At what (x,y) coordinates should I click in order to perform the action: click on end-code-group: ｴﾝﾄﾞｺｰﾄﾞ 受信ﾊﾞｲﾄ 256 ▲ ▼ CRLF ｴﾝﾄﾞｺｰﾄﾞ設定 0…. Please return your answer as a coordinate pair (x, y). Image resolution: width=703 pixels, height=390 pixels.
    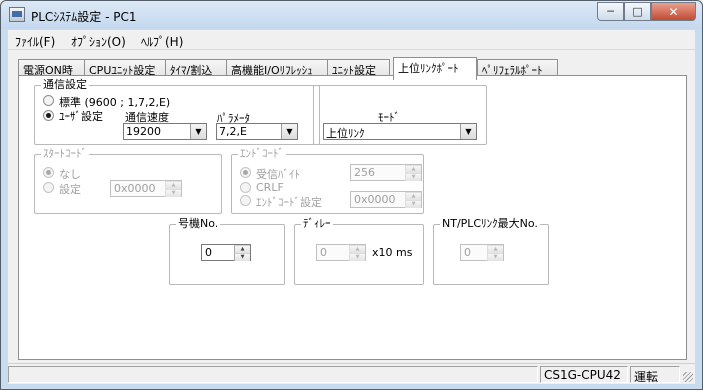
    Looking at the image, I should click on (327, 181).